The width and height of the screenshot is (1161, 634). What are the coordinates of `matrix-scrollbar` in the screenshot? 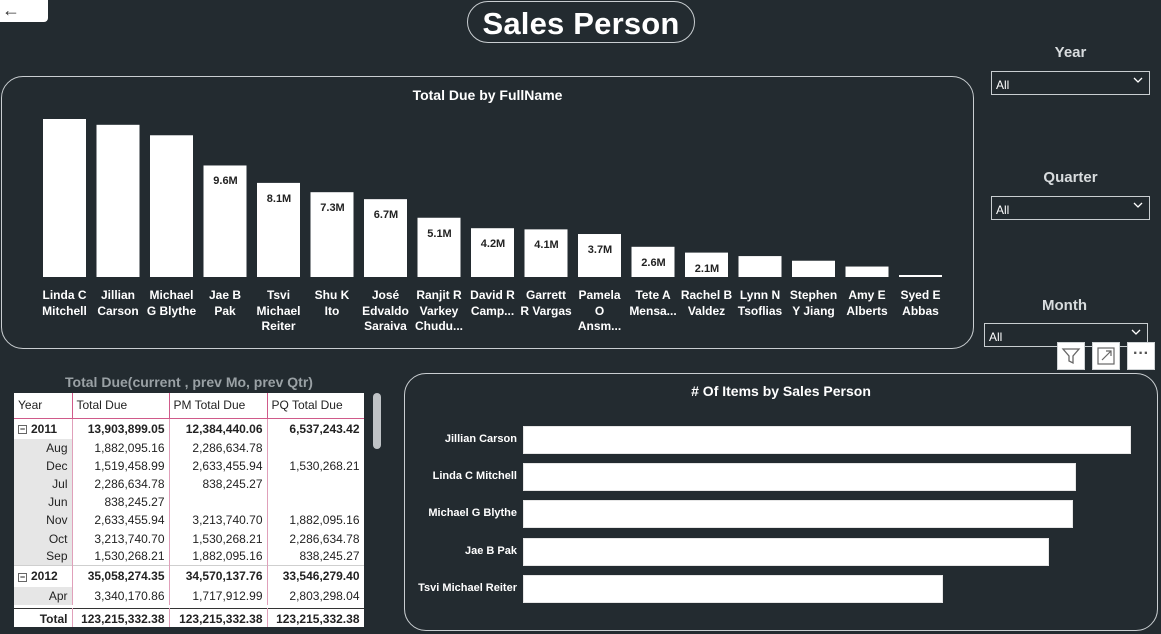 It's located at (377, 509).